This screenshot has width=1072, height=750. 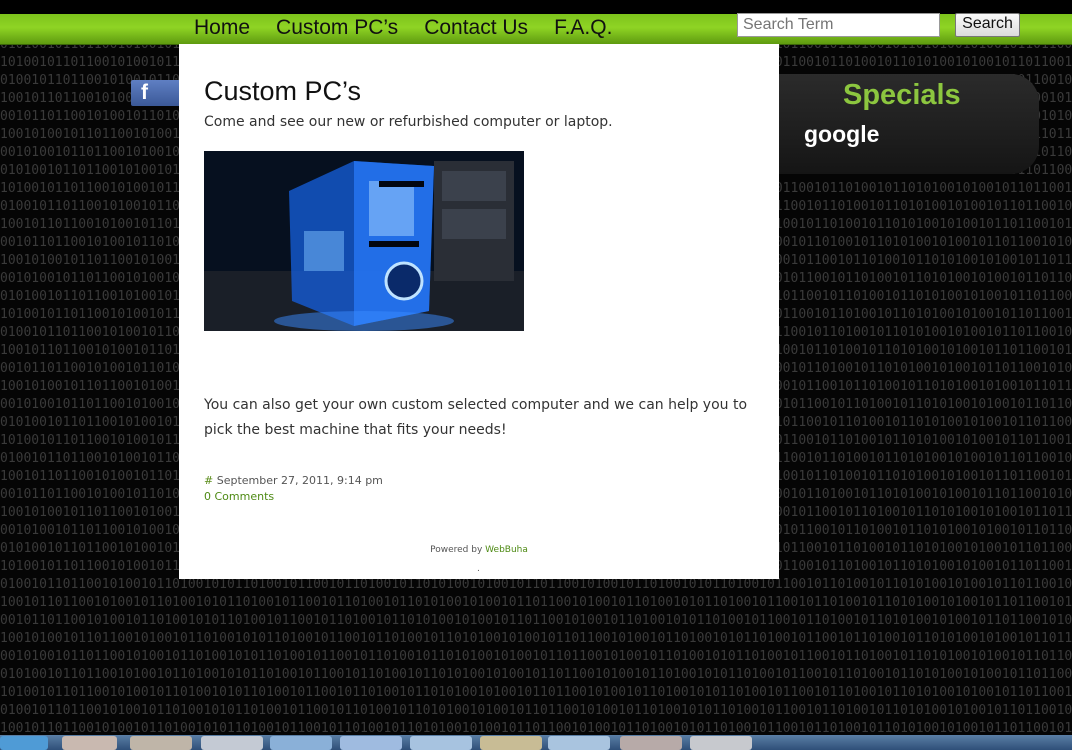 What do you see at coordinates (987, 25) in the screenshot?
I see `search-button: Search` at bounding box center [987, 25].